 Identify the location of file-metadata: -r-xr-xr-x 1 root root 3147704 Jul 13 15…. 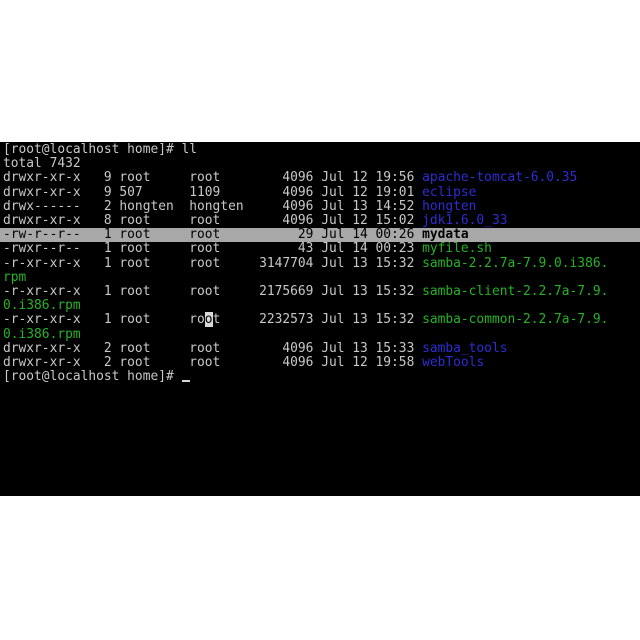
(213, 263).